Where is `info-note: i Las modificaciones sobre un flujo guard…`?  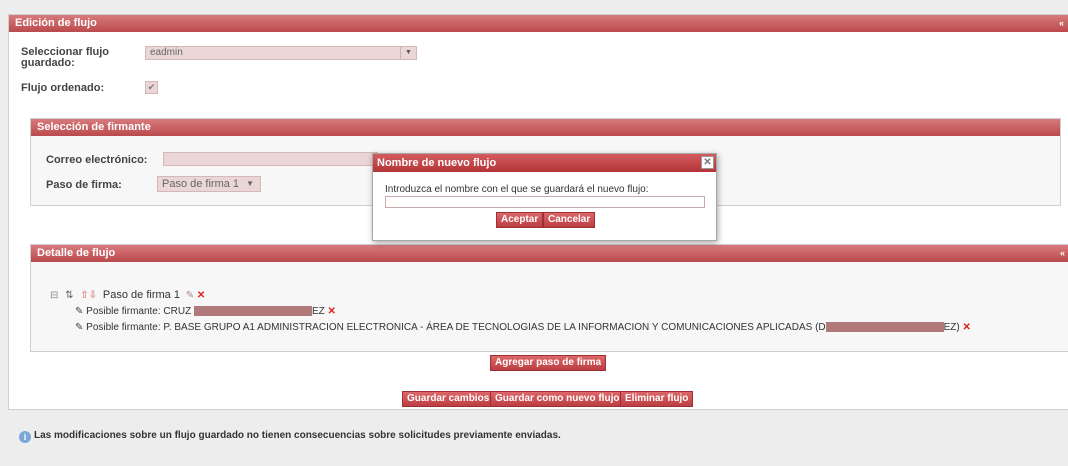 info-note: i Las modificaciones sobre un flujo guard… is located at coordinates (290, 436).